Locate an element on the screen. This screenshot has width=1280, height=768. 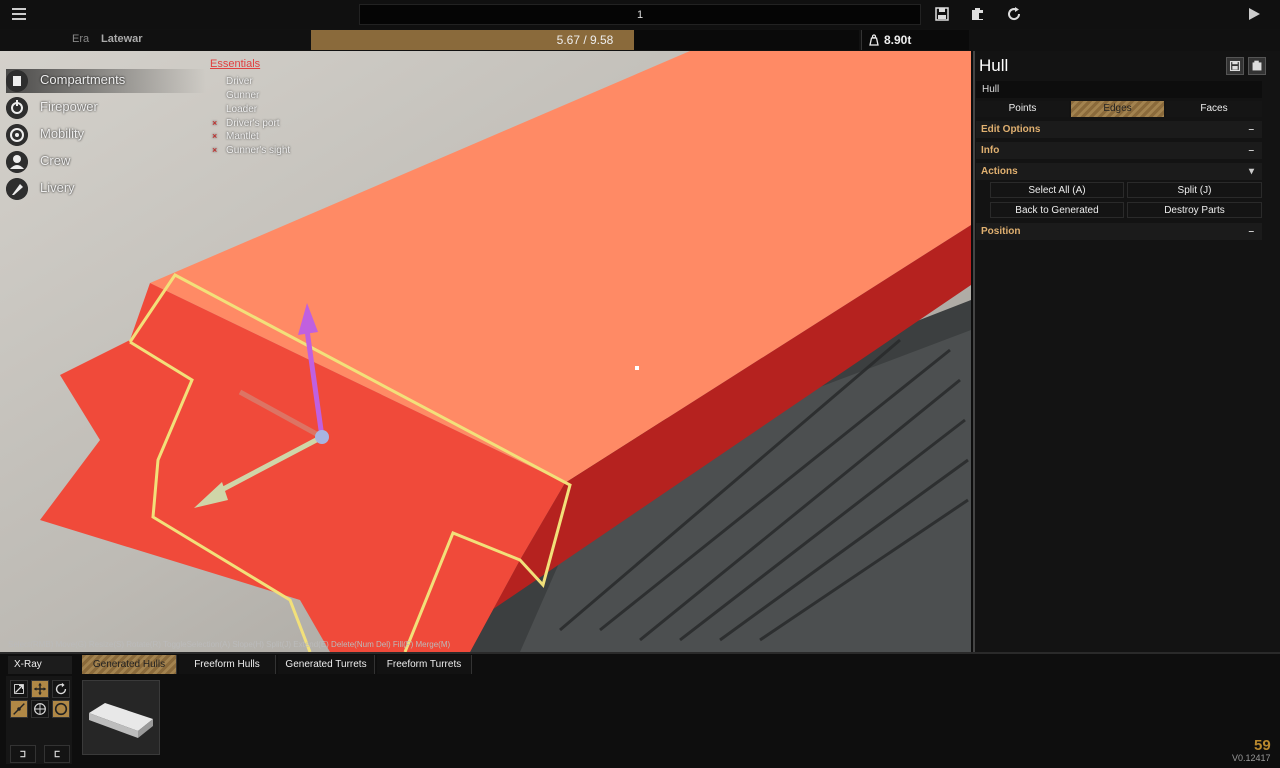
essential-gunners-sight: × Gunner's sight is located at coordinates (251, 150).